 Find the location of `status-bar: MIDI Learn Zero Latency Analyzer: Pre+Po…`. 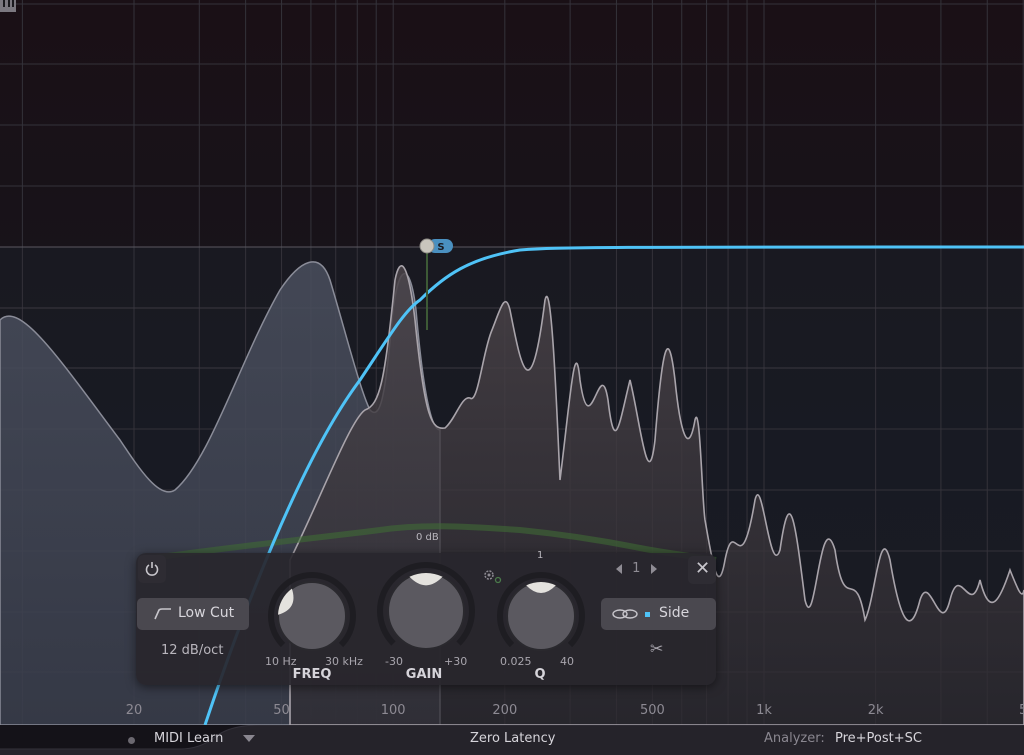

status-bar: MIDI Learn Zero Latency Analyzer: Pre+Po… is located at coordinates (512, 740).